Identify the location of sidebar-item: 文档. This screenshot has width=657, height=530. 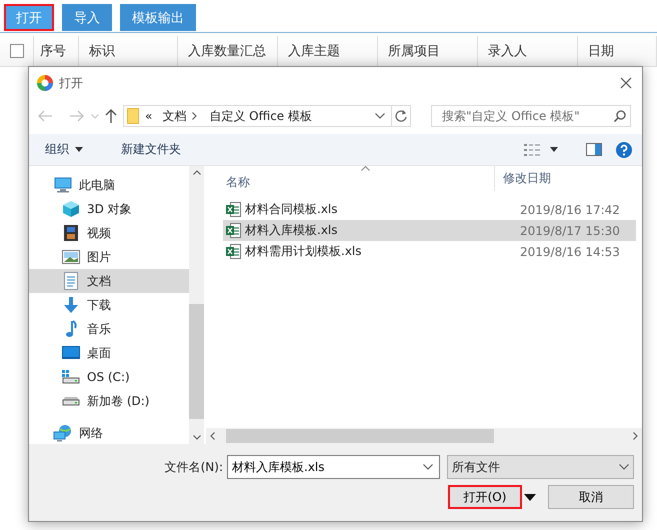
(109, 281).